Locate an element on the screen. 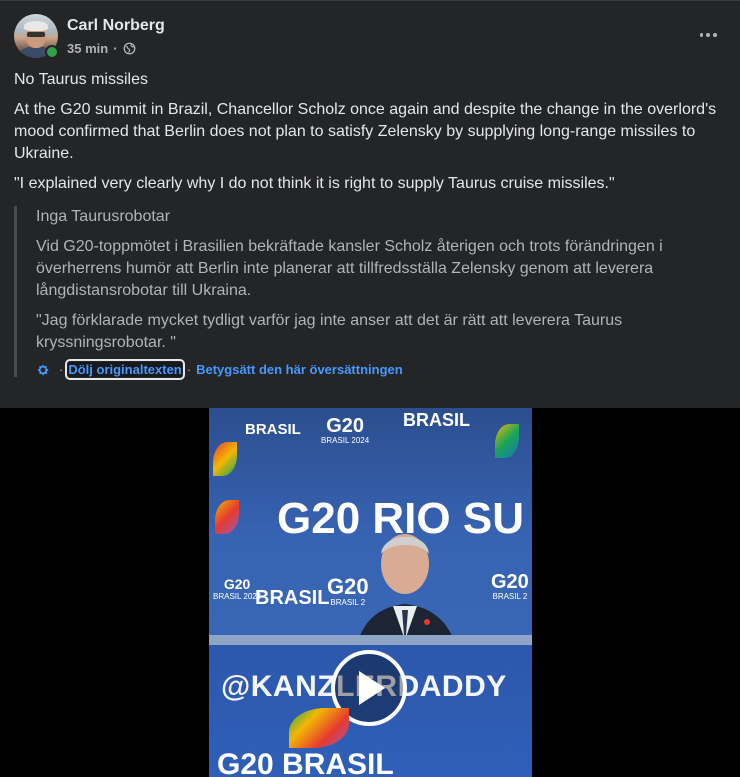 This screenshot has height=777, width=740. hide-original-link: Dölj originaltexten is located at coordinates (125, 369).